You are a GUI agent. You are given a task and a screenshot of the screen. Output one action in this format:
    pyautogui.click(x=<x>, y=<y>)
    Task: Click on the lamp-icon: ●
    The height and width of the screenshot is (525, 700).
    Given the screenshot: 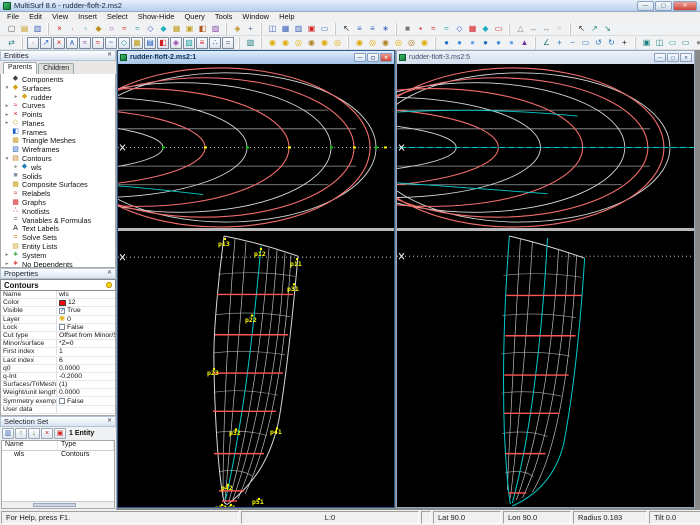 What is the action you would take?
    pyautogui.click(x=696, y=43)
    